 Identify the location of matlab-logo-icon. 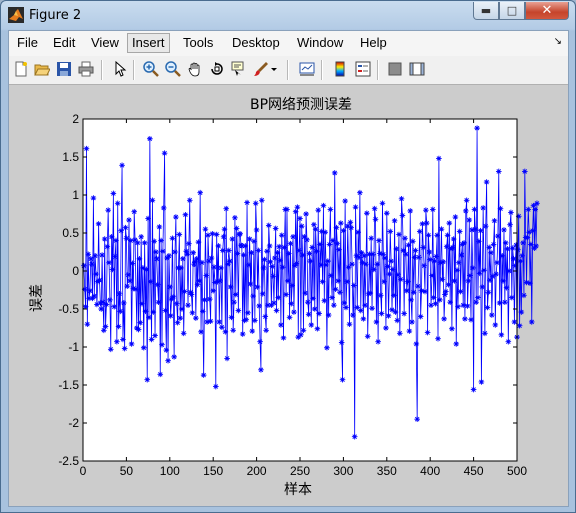
(16, 15).